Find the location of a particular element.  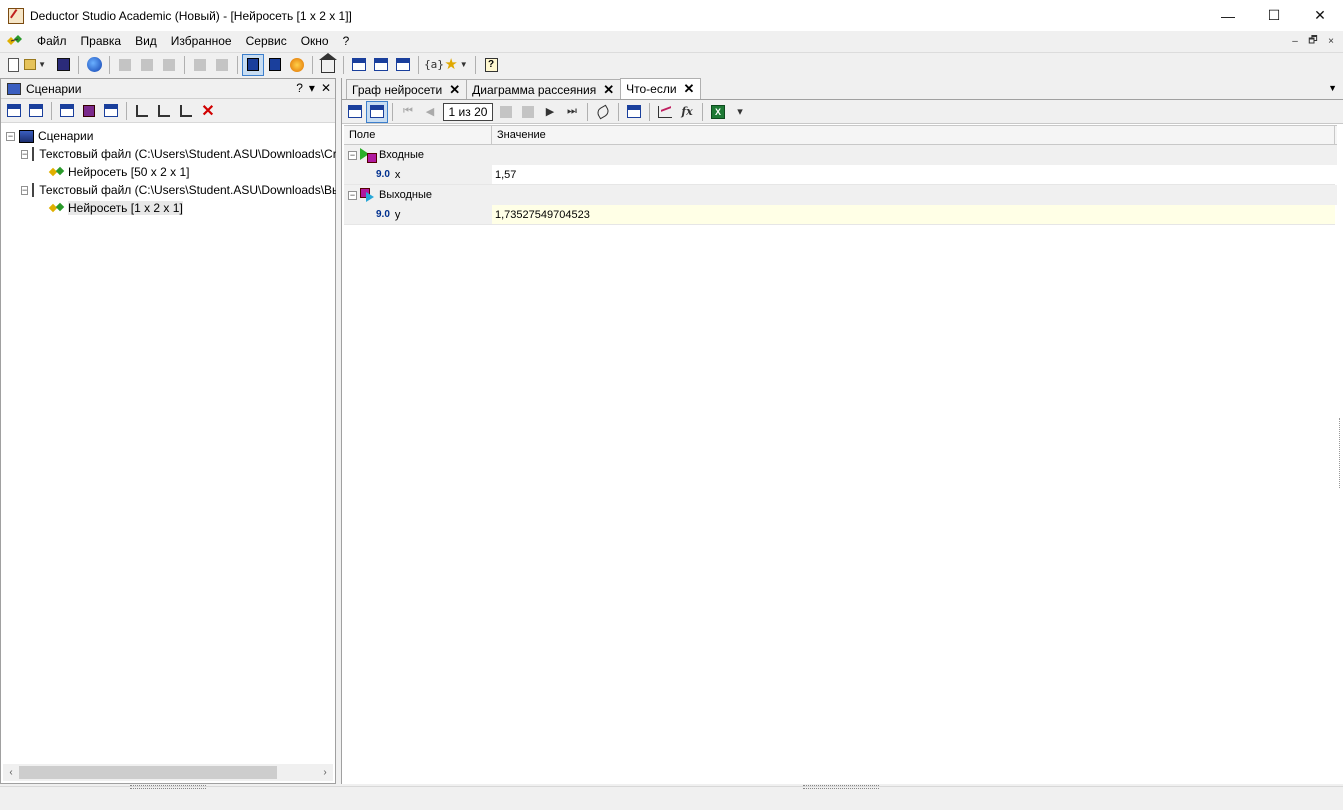

mdi-minimize-button: – is located at coordinates (1295, 41).